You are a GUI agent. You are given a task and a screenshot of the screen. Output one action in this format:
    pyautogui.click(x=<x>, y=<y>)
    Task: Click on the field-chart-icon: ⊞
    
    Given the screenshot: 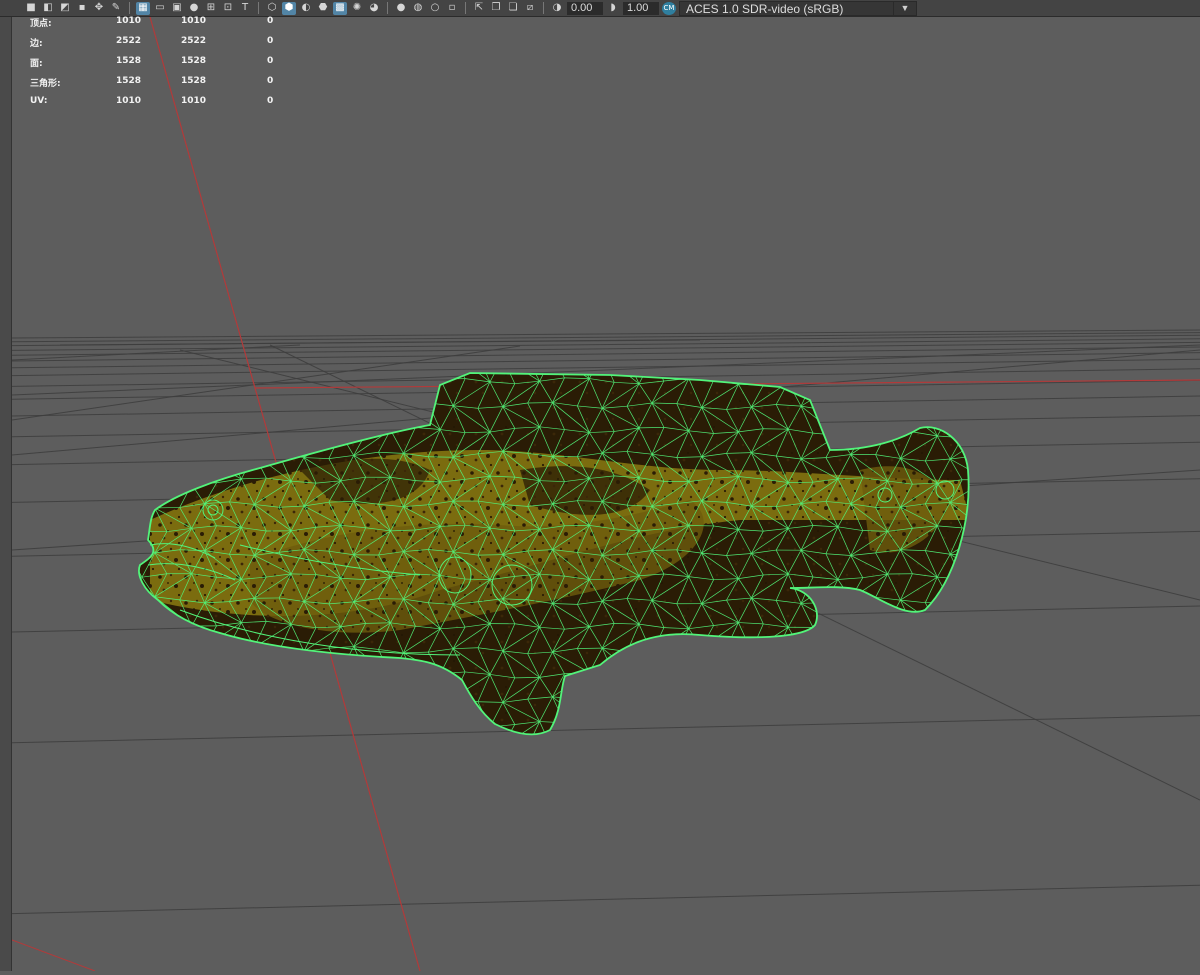 What is the action you would take?
    pyautogui.click(x=211, y=8)
    